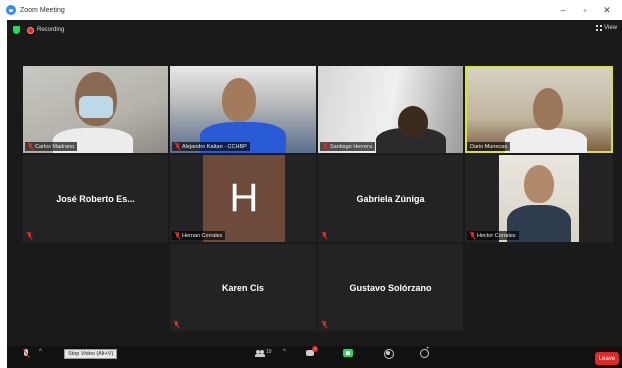 The image size is (622, 368). I want to click on participant-name: Santiago Herrera, so click(351, 146).